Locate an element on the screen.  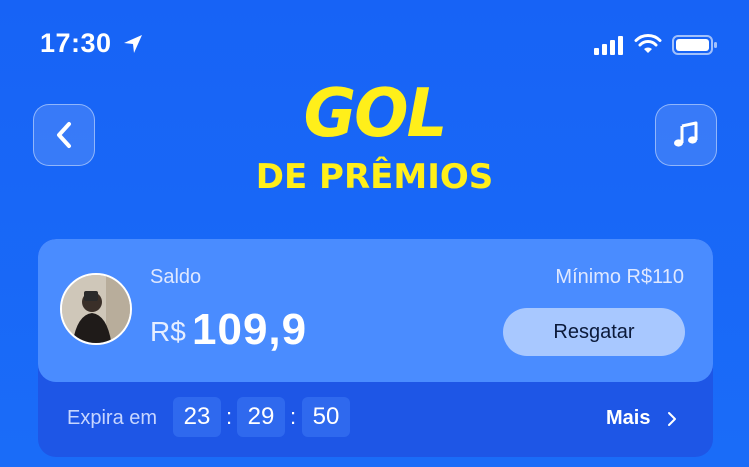
cellular-signal-icon is located at coordinates (608, 45).